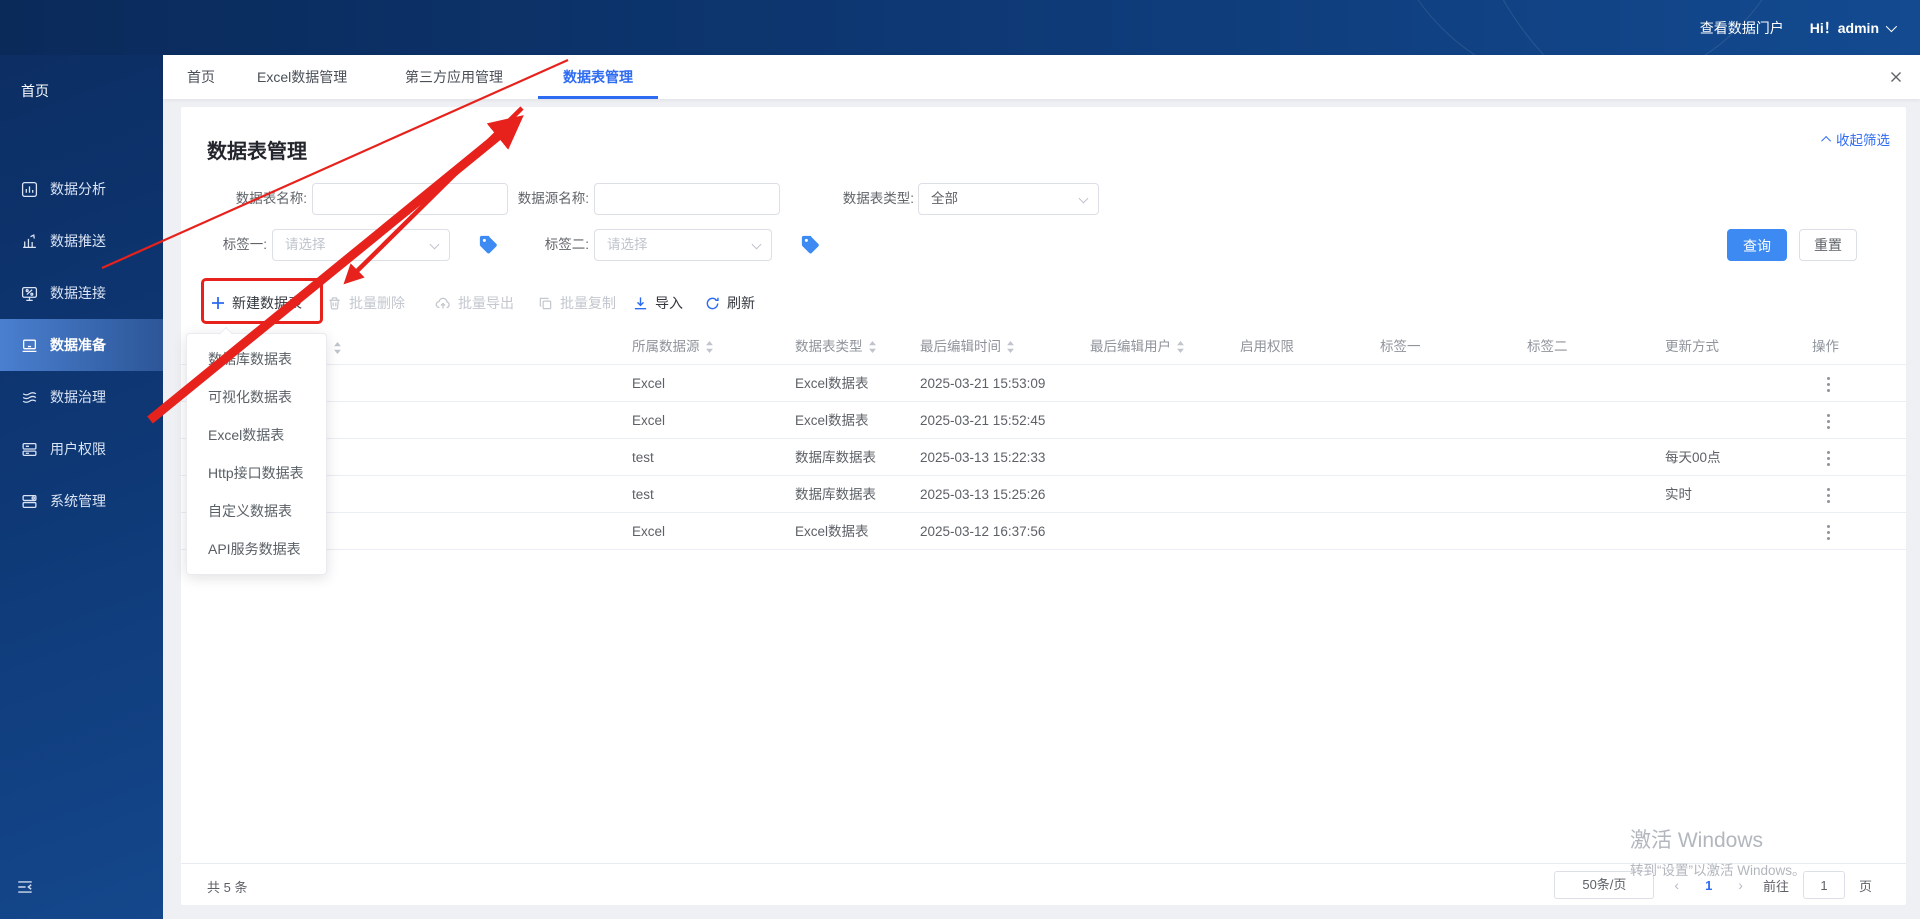 This screenshot has height=919, width=1920. I want to click on batch-delete-label: 批量删除, so click(377, 303).